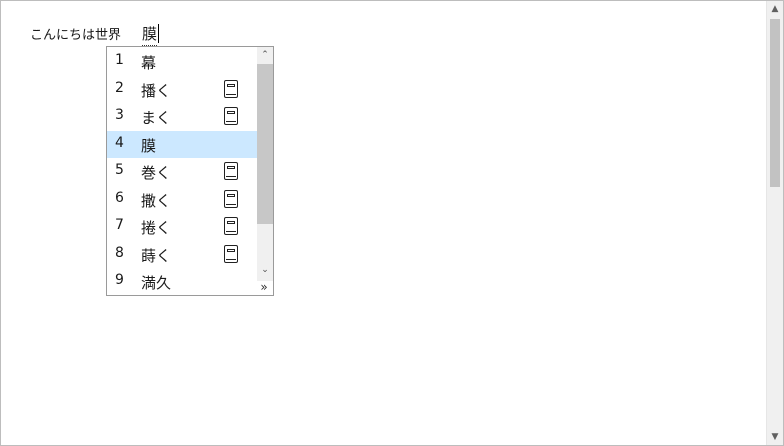 Image resolution: width=784 pixels, height=446 pixels. I want to click on candidate-number: 5, so click(119, 170).